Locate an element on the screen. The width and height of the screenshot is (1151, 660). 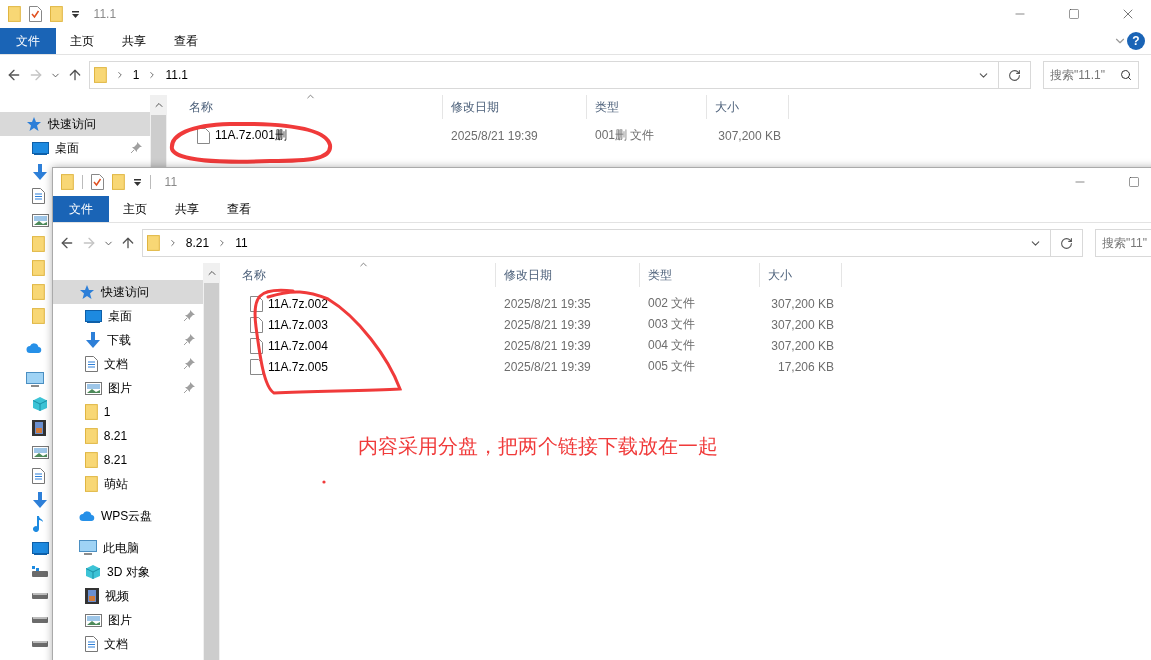
breadcrumb-item: 11.1 is located at coordinates (176, 75).